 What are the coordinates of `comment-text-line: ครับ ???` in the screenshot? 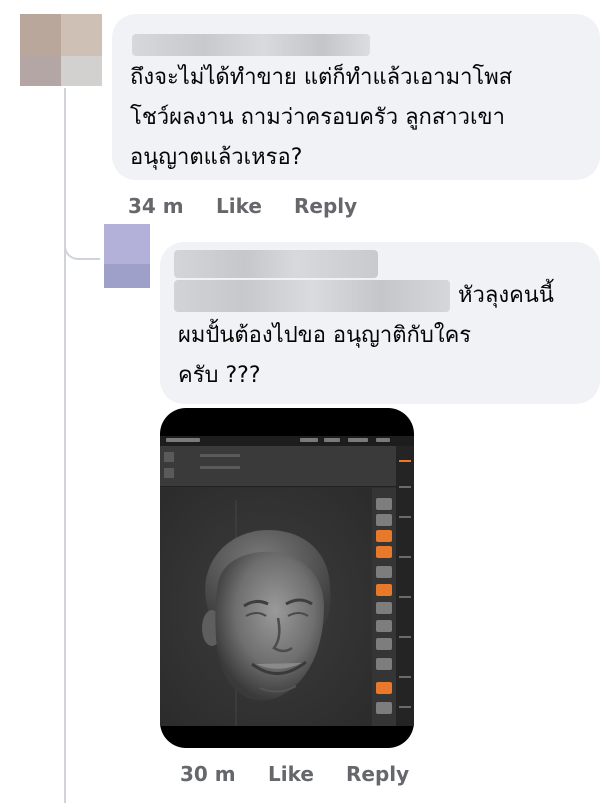 It's located at (219, 375).